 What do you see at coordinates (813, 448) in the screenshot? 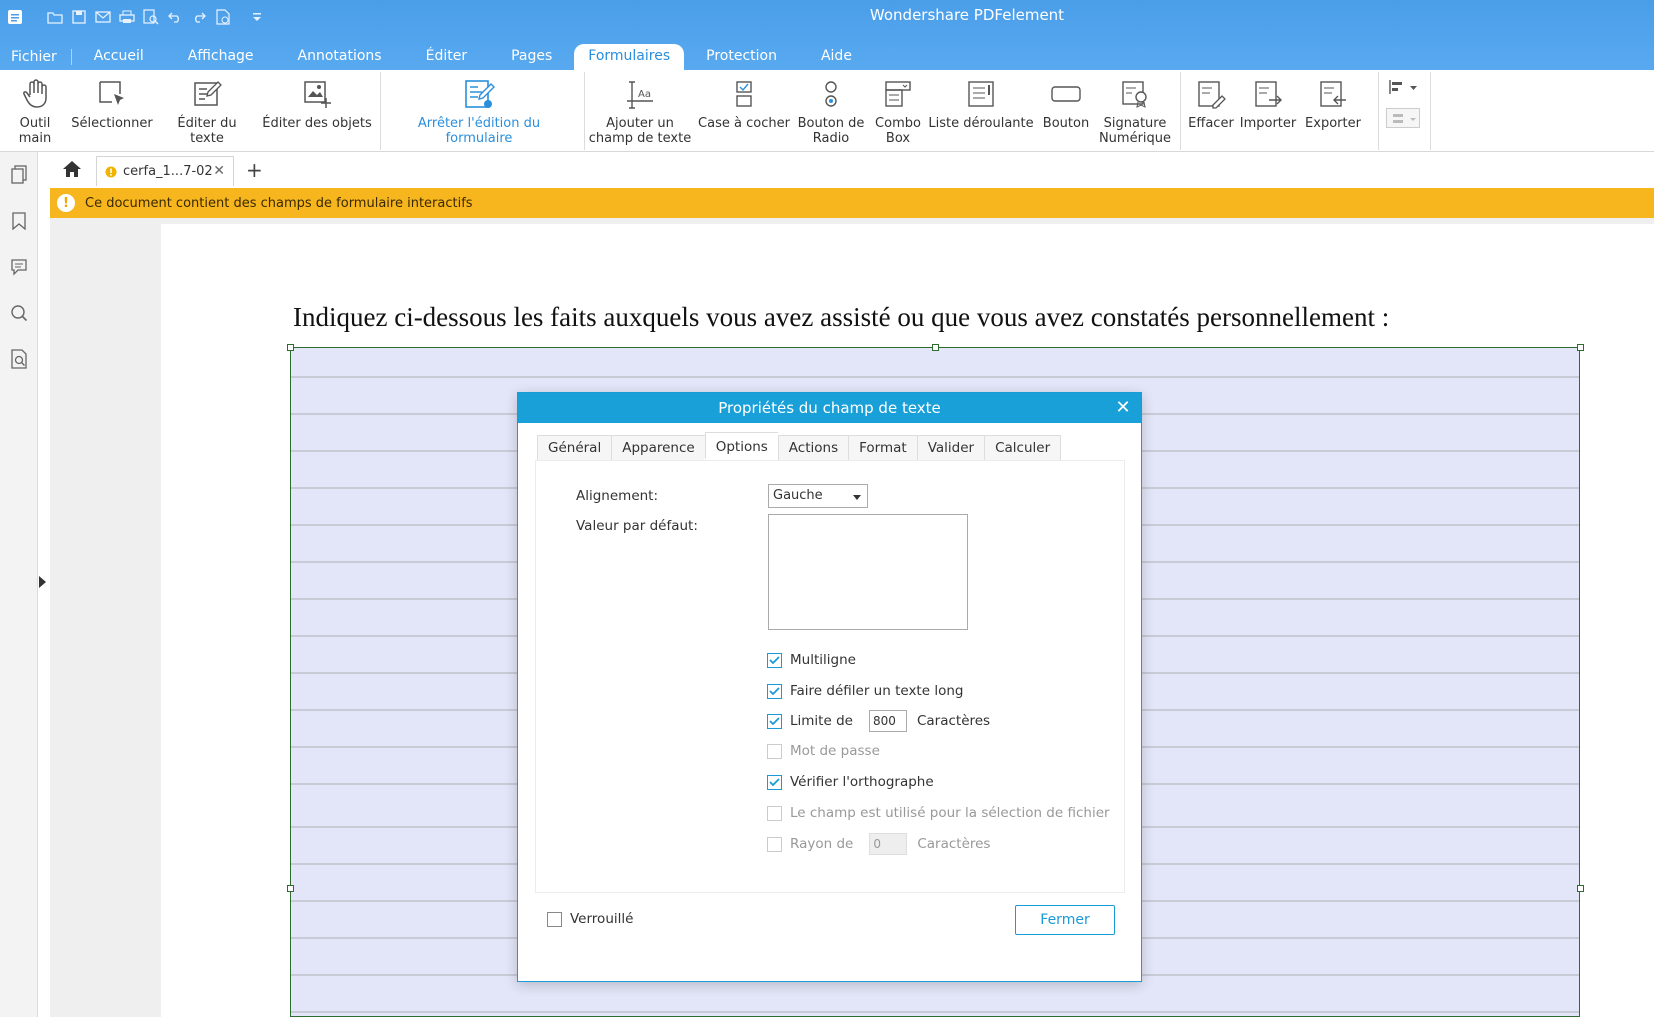
I see `tab-actions: Actions` at bounding box center [813, 448].